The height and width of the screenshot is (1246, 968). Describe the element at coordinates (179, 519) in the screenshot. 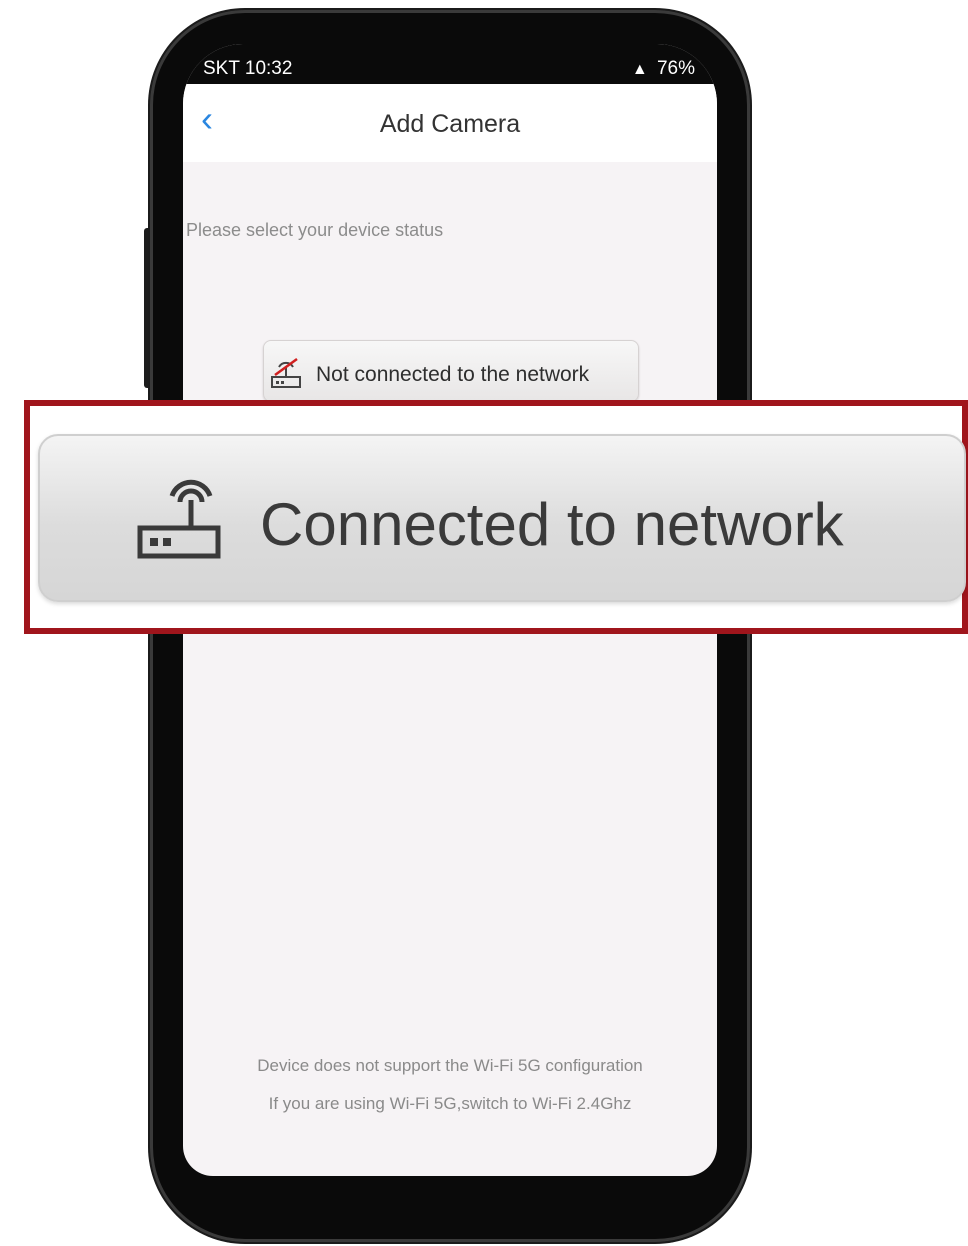

I see `router-wifi-icon` at that location.